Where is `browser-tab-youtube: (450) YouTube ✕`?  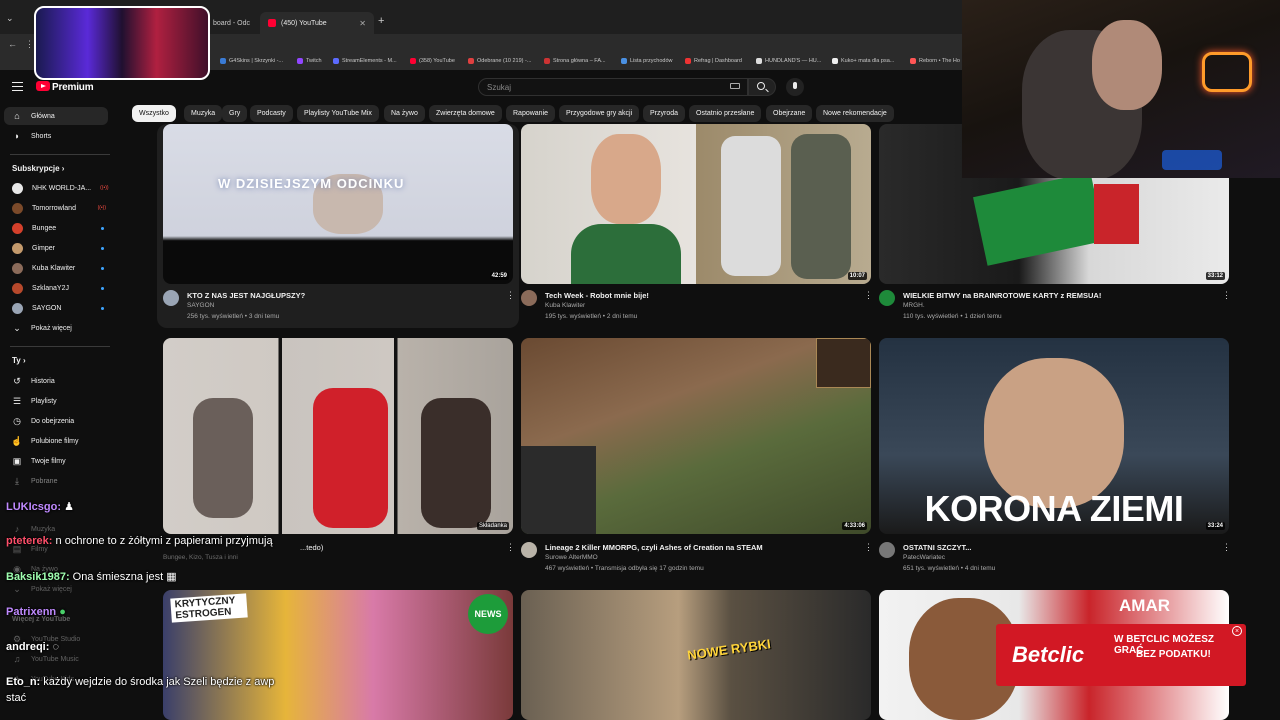 browser-tab-youtube: (450) YouTube ✕ is located at coordinates (317, 23).